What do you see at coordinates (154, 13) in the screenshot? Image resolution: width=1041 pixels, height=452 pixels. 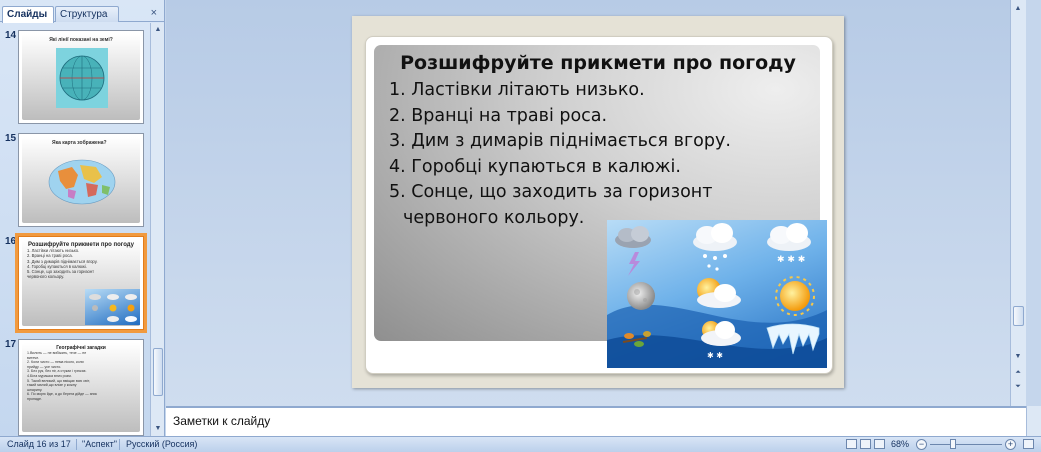 I see `close-icon: ×` at bounding box center [154, 13].